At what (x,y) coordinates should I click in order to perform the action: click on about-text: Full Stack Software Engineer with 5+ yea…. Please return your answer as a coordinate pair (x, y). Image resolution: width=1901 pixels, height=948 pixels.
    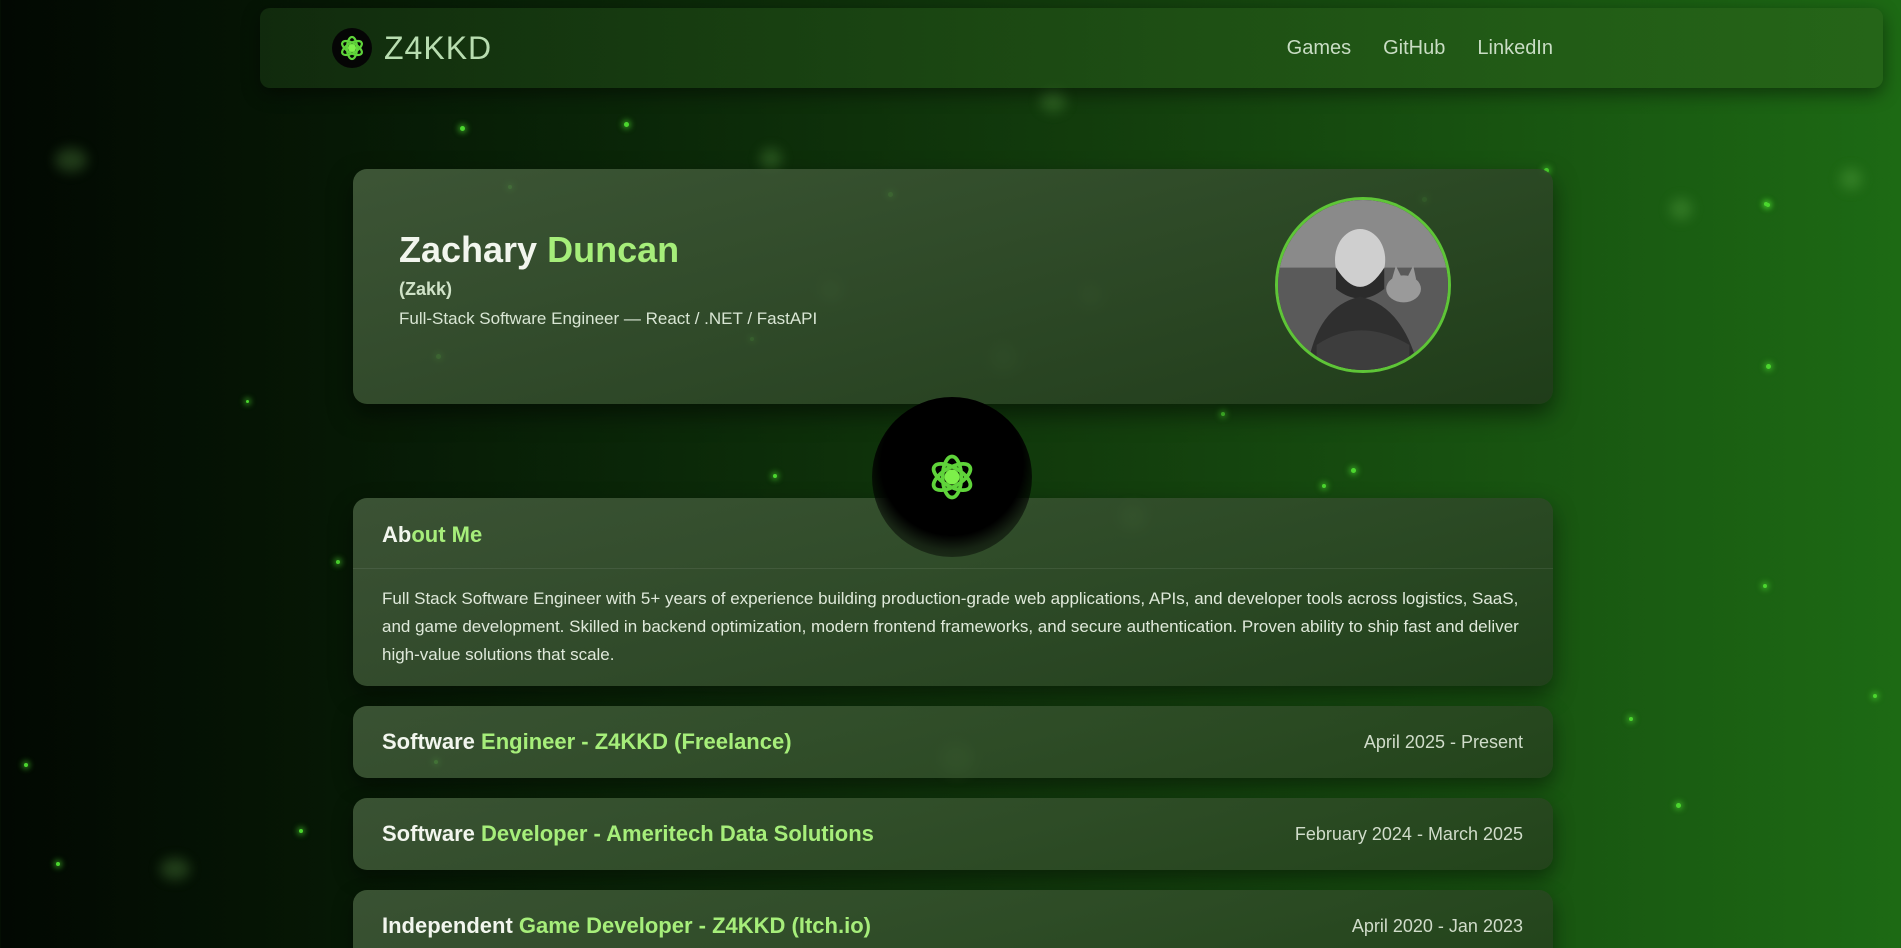
    Looking at the image, I should click on (950, 626).